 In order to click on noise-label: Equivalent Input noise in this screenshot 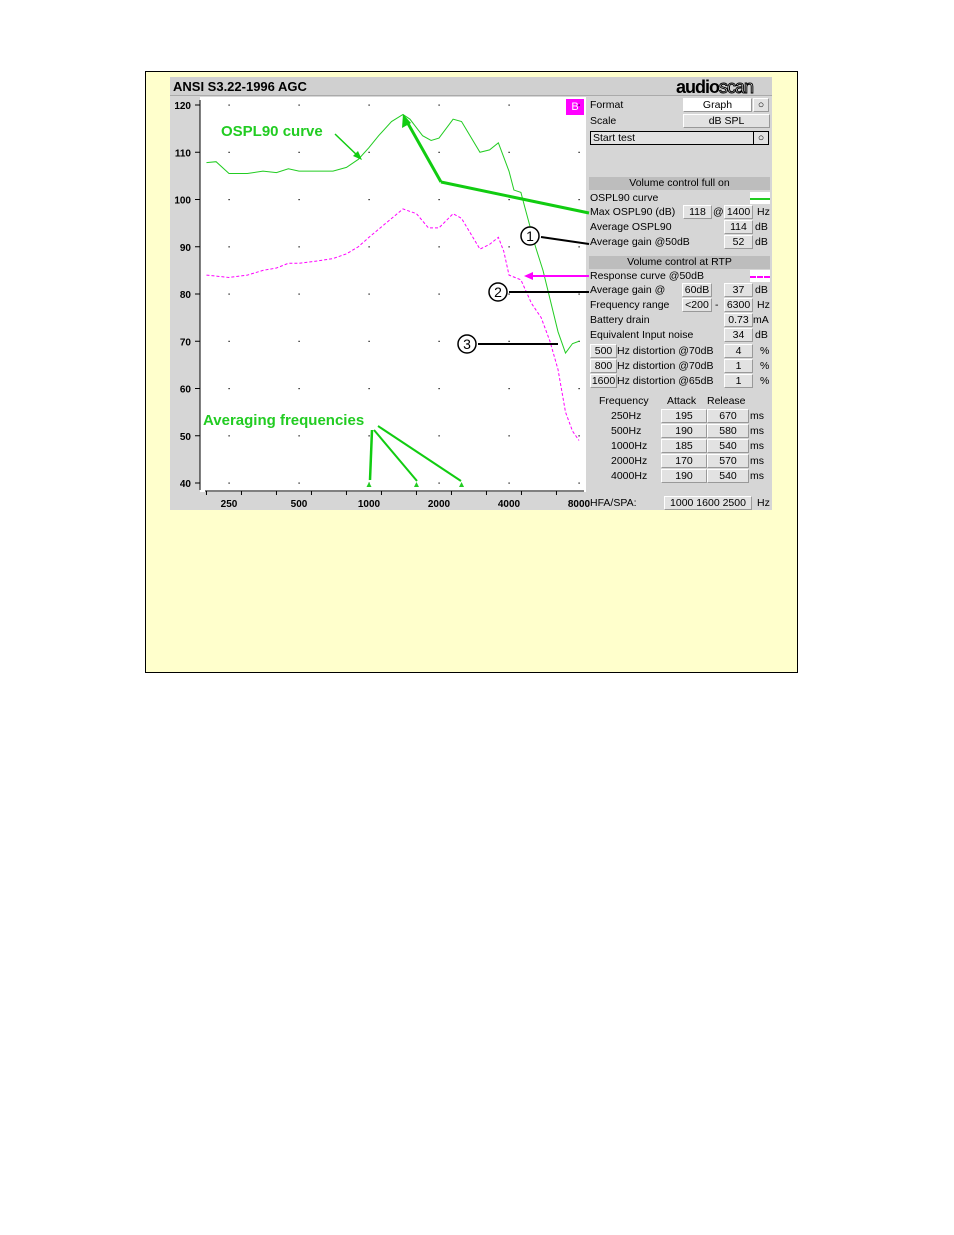, I will do `click(642, 335)`.